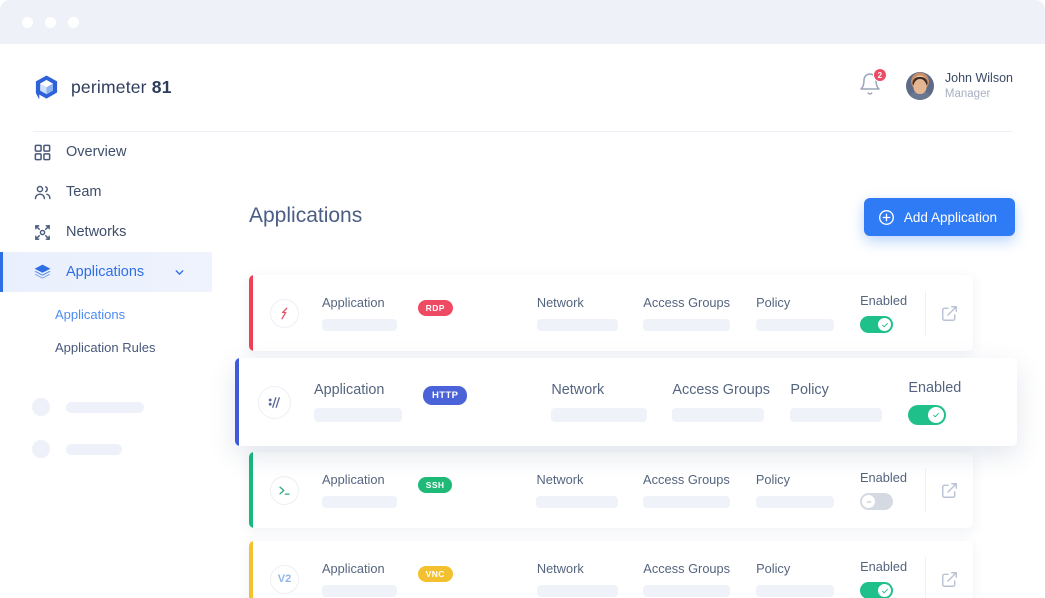 The width and height of the screenshot is (1045, 598). I want to click on brand-number: 81, so click(161, 87).